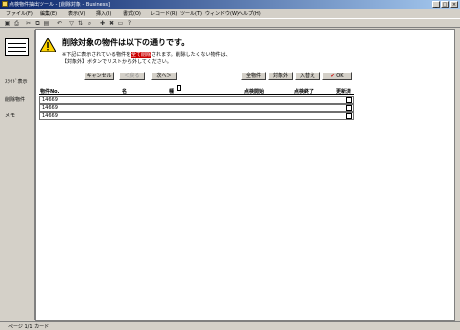 This screenshot has height=330, width=460. Describe the element at coordinates (191, 13) in the screenshot. I see `menu-tools: ツール(T)` at that location.